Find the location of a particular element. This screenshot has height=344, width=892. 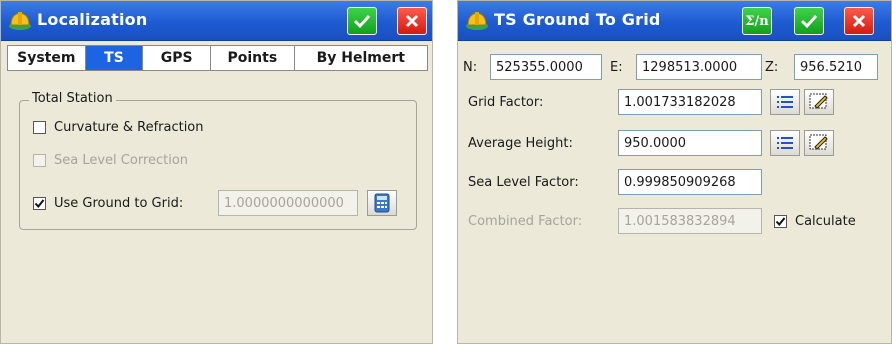

window-title: Localization is located at coordinates (92, 19).